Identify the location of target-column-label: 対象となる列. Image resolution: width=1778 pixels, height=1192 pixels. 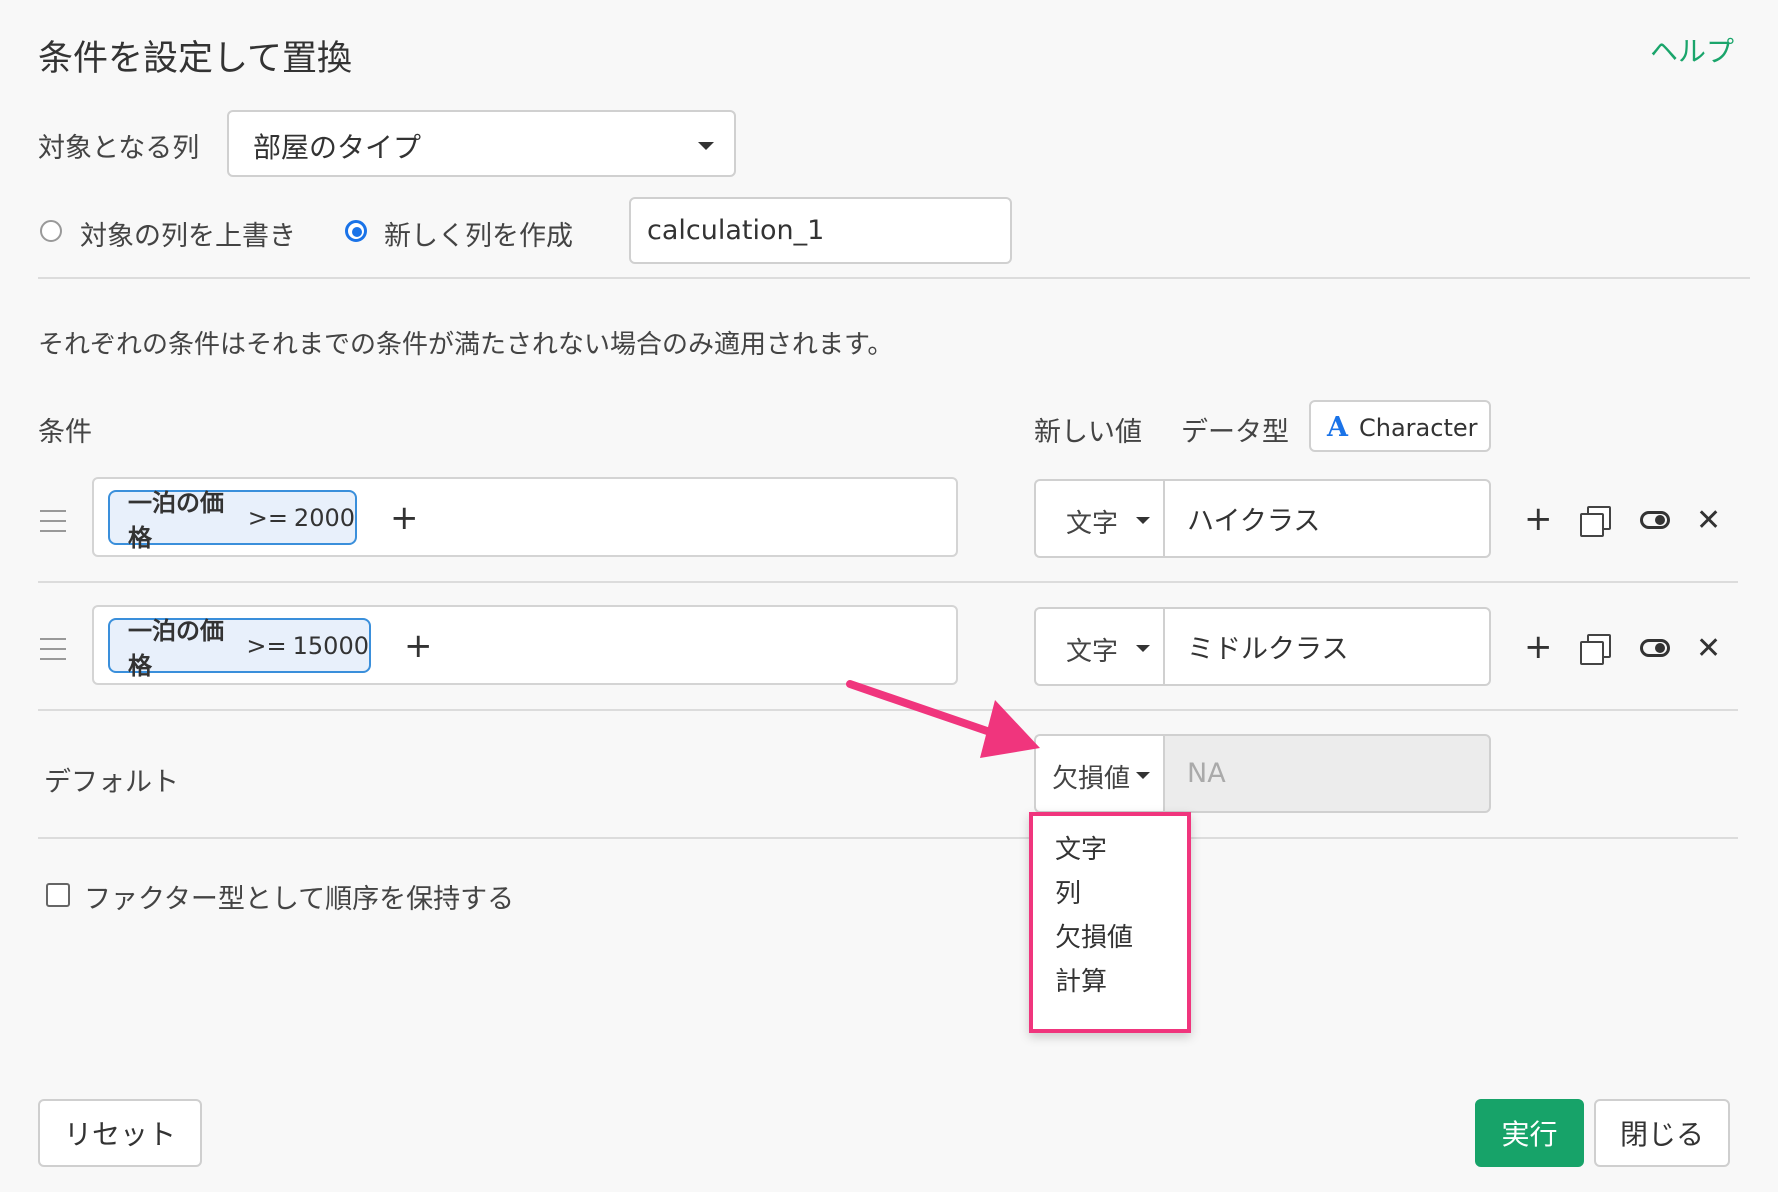
(119, 148).